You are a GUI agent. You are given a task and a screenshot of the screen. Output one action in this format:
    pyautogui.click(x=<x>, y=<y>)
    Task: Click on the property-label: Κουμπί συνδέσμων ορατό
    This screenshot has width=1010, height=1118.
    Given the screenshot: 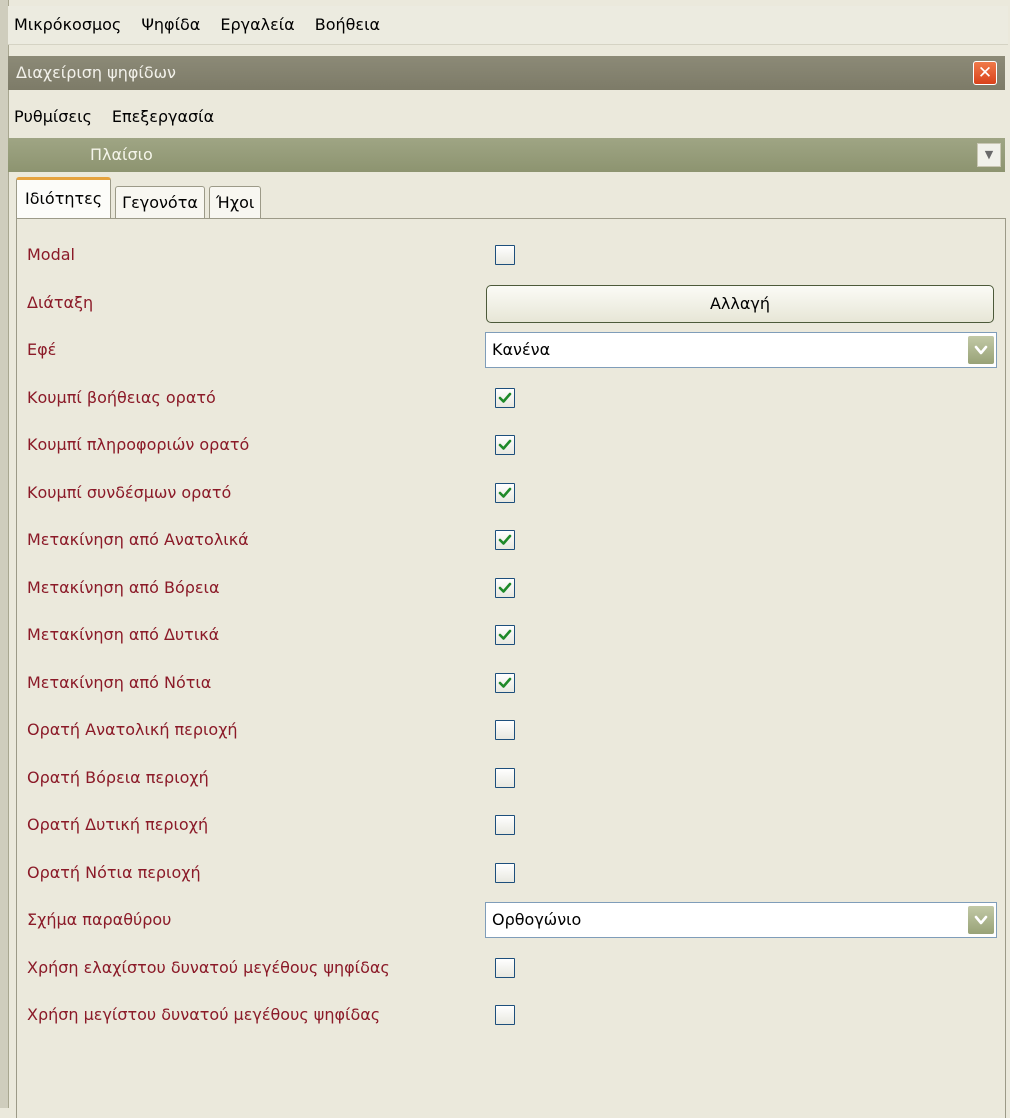 What is the action you would take?
    pyautogui.click(x=129, y=492)
    